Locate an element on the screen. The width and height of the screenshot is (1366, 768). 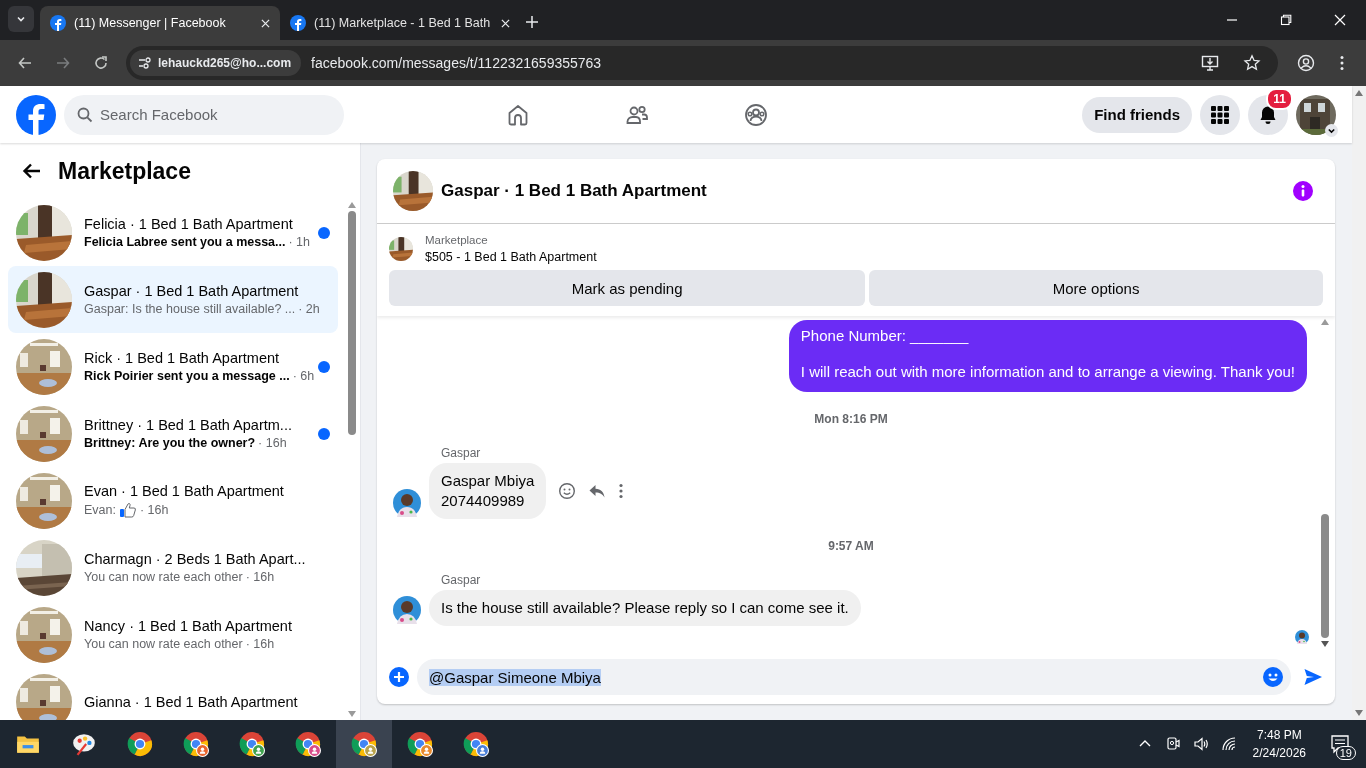
info-icon is located at coordinates (1303, 191).